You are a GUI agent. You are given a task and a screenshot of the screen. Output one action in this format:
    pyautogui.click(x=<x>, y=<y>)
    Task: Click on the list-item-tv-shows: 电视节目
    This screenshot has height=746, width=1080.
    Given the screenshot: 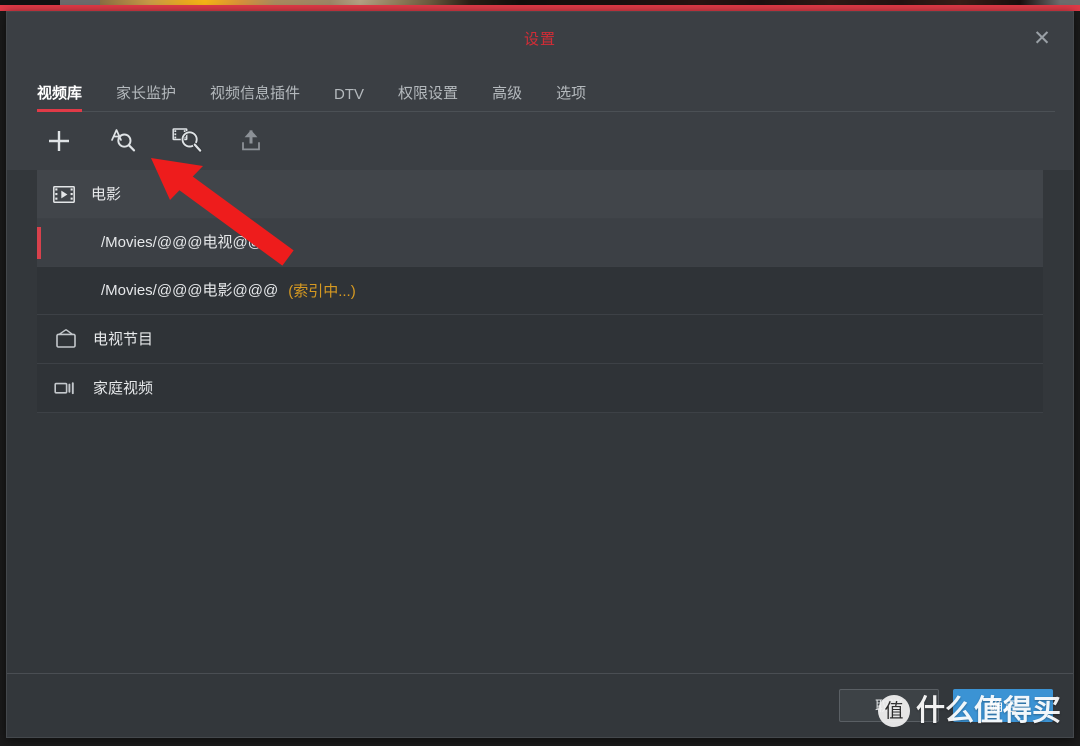 What is the action you would take?
    pyautogui.click(x=540, y=339)
    